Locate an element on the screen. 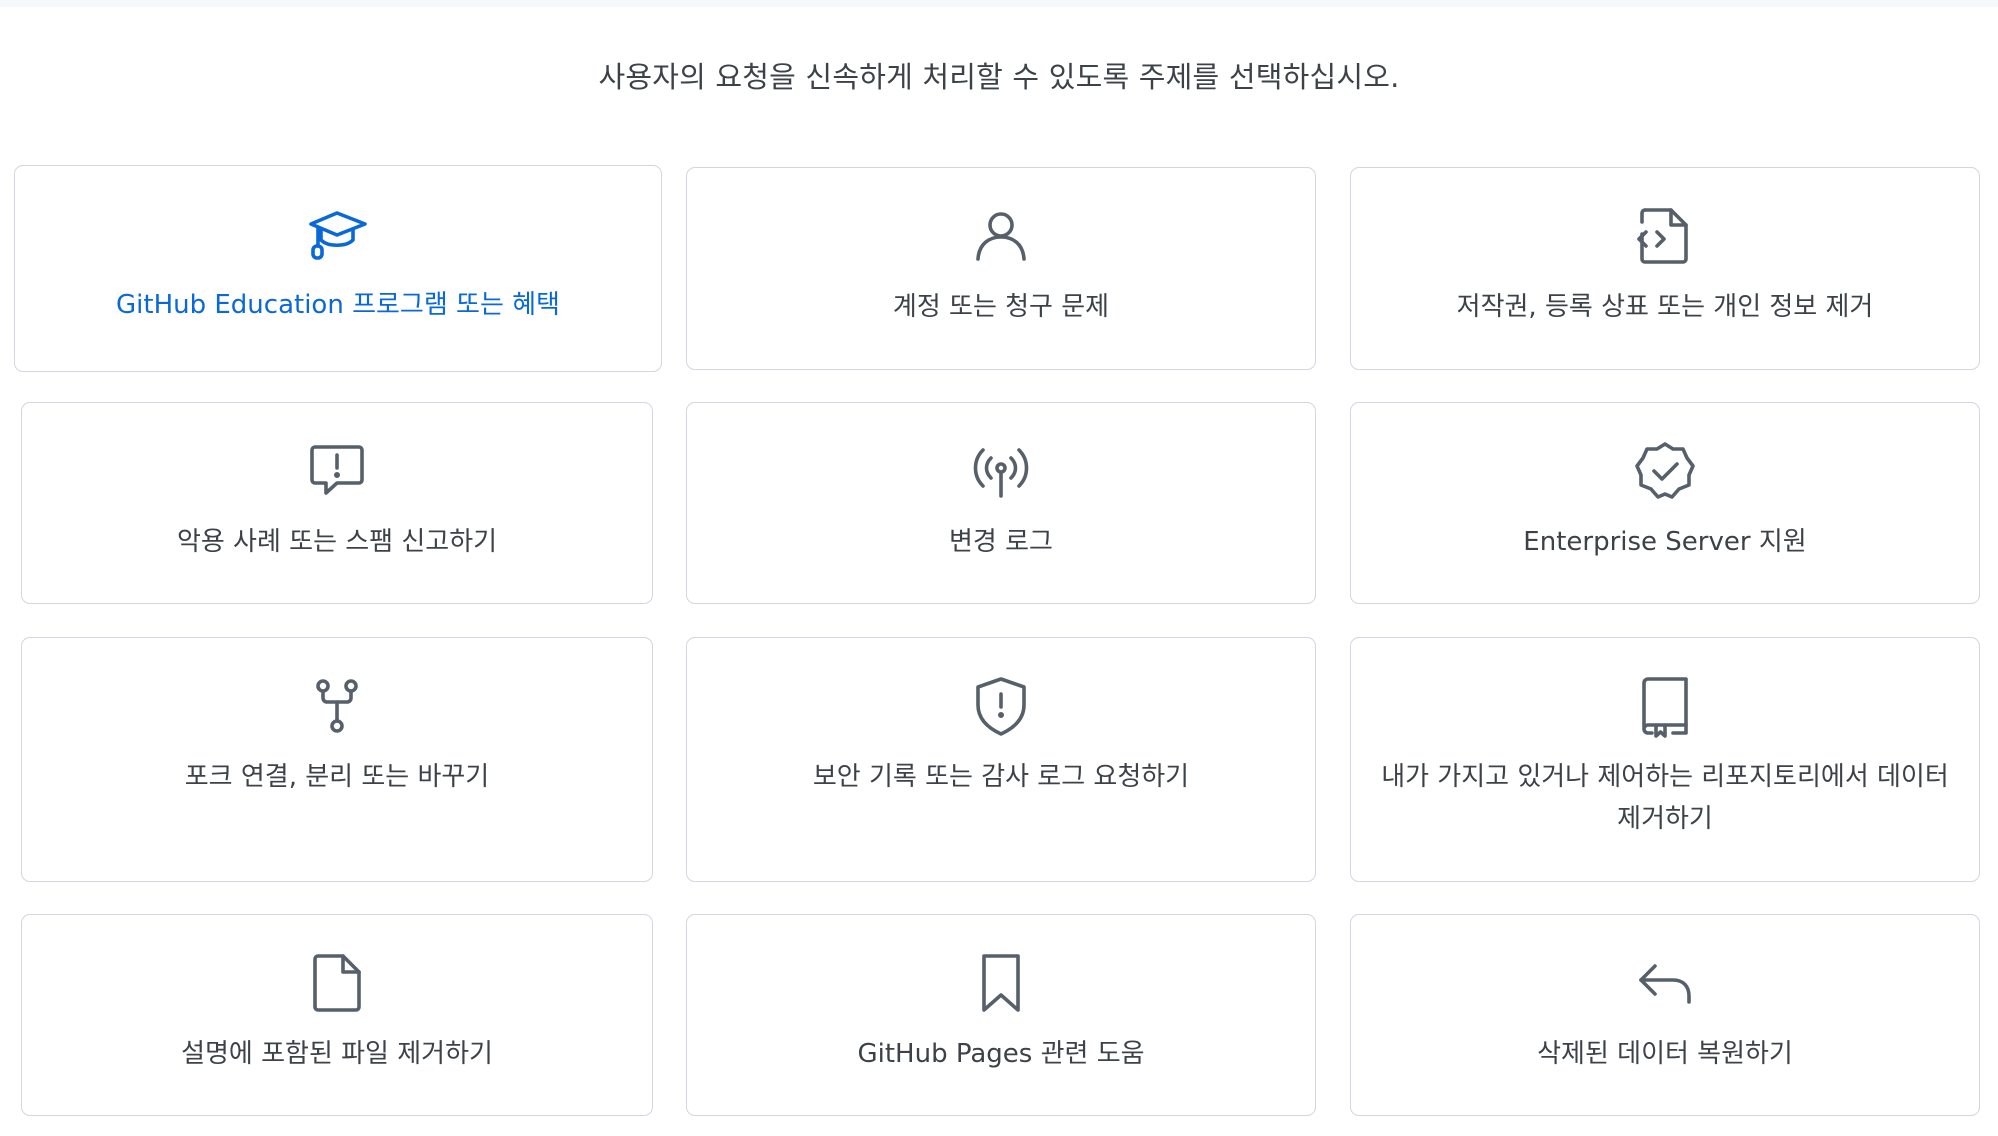 This screenshot has width=1998, height=1136. topic-card-education: GitHub Education 프로그램 또는 혜택 is located at coordinates (338, 268).